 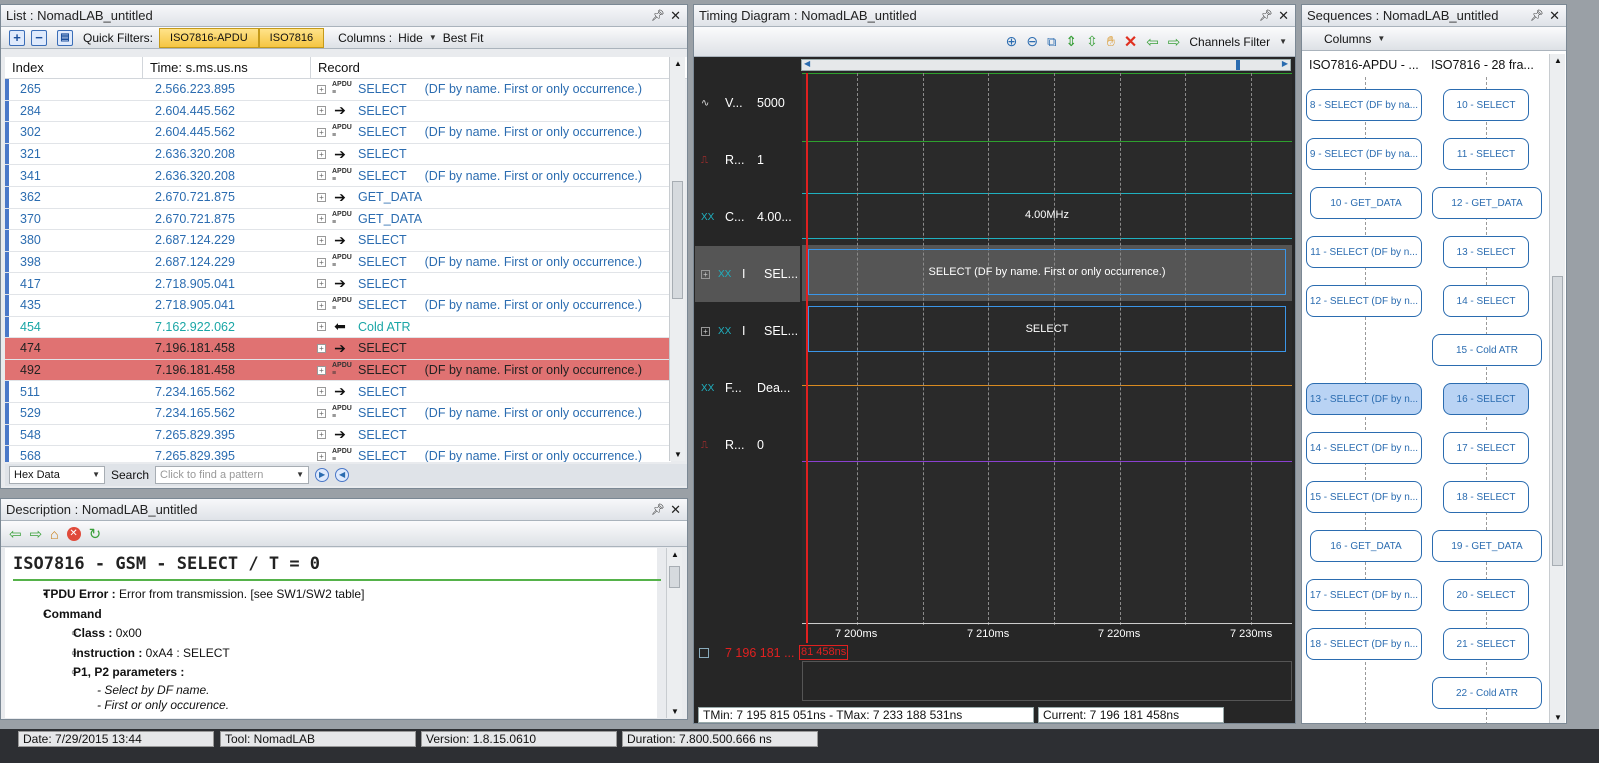 What do you see at coordinates (95, 534) in the screenshot?
I see `refresh-icon: ↻` at bounding box center [95, 534].